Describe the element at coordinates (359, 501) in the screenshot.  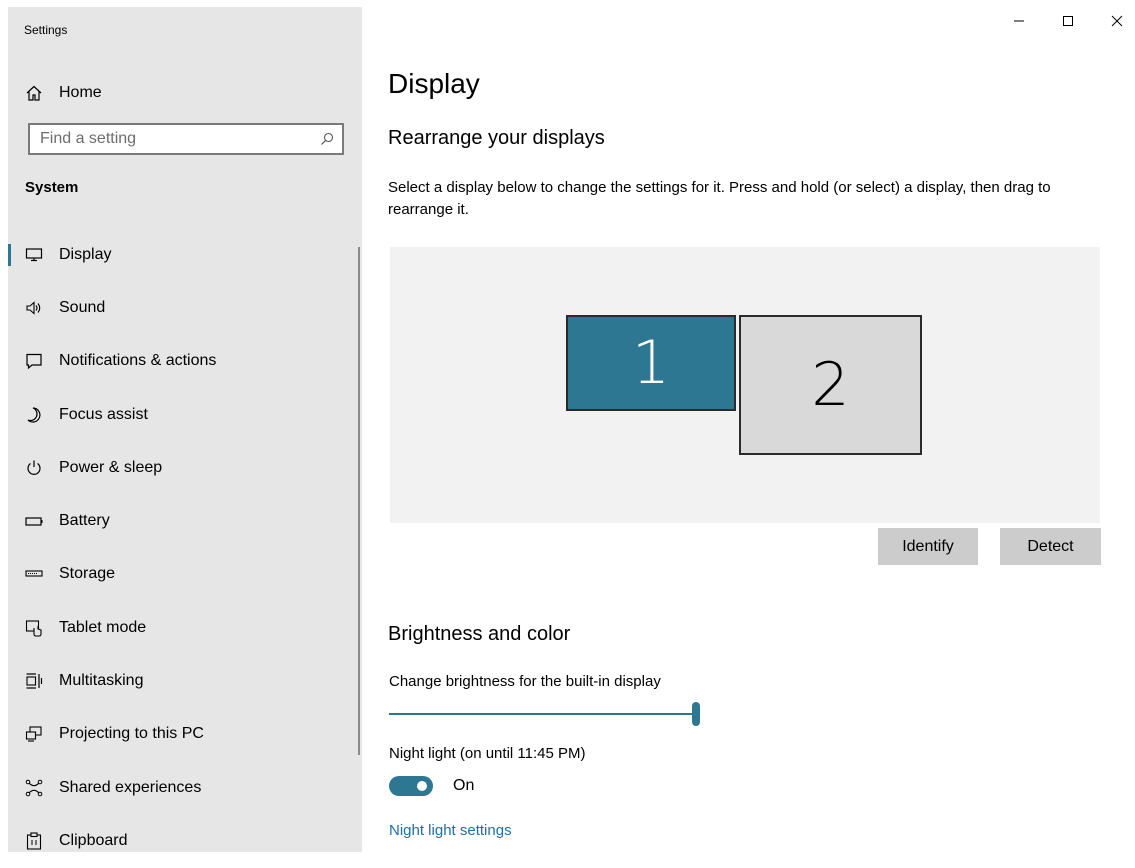
I see `sidebar-scrollbar` at that location.